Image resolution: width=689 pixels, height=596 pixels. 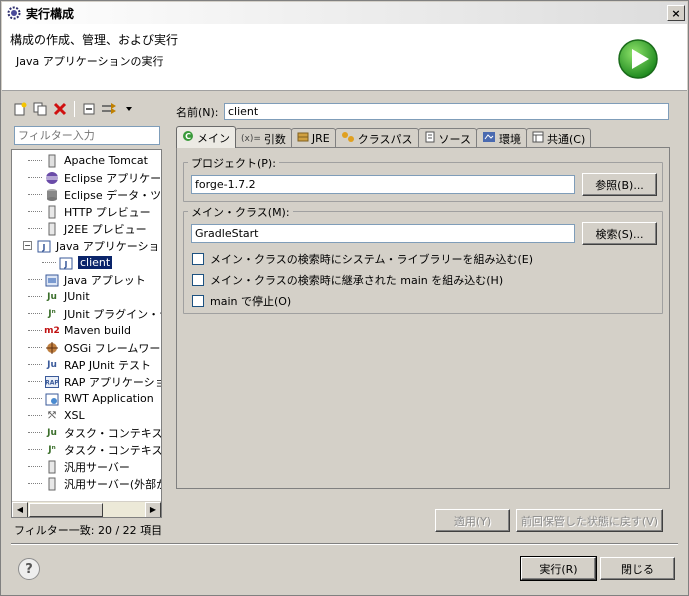 What do you see at coordinates (376, 138) in the screenshot?
I see `tab-classpath: クラスパス` at bounding box center [376, 138].